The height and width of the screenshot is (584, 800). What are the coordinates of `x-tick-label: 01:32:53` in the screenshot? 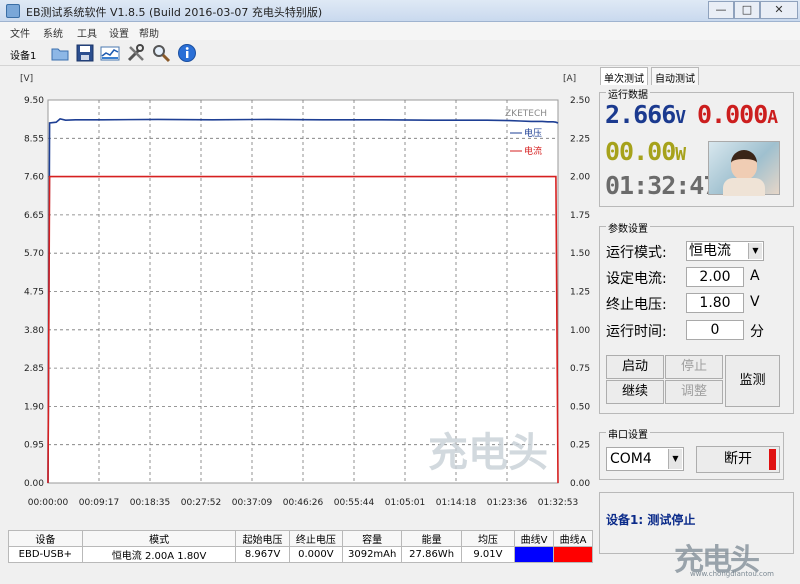 It's located at (558, 503).